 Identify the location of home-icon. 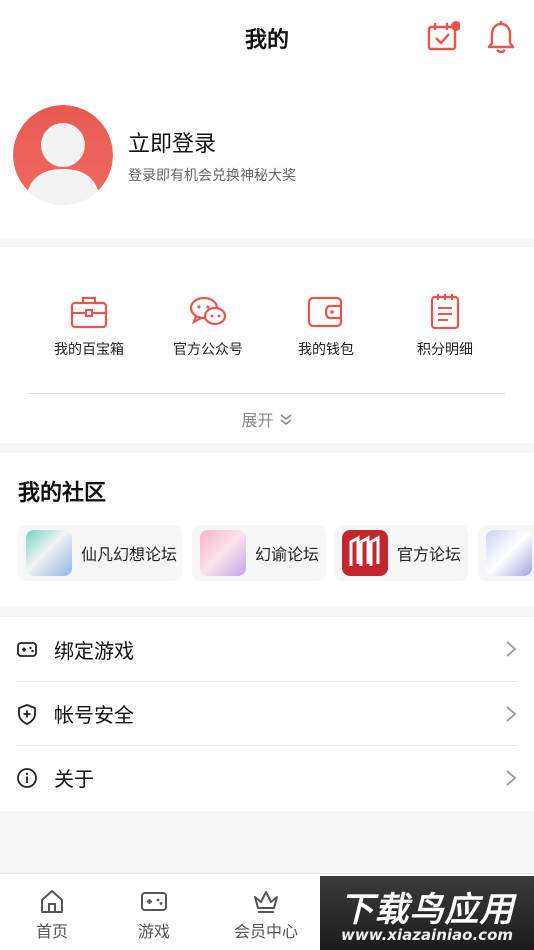
(52, 901).